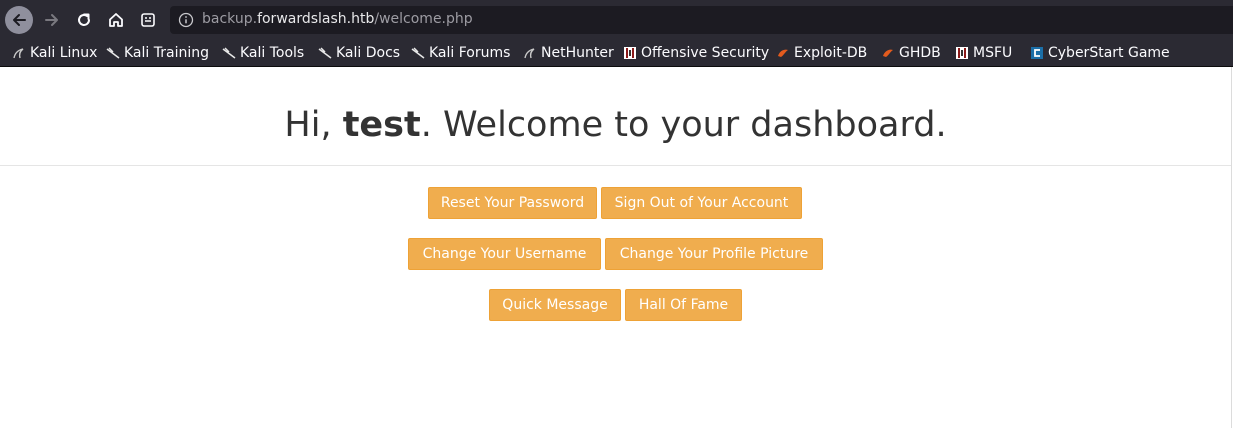  I want to click on bookmark-label: Offensive Security, so click(705, 53).